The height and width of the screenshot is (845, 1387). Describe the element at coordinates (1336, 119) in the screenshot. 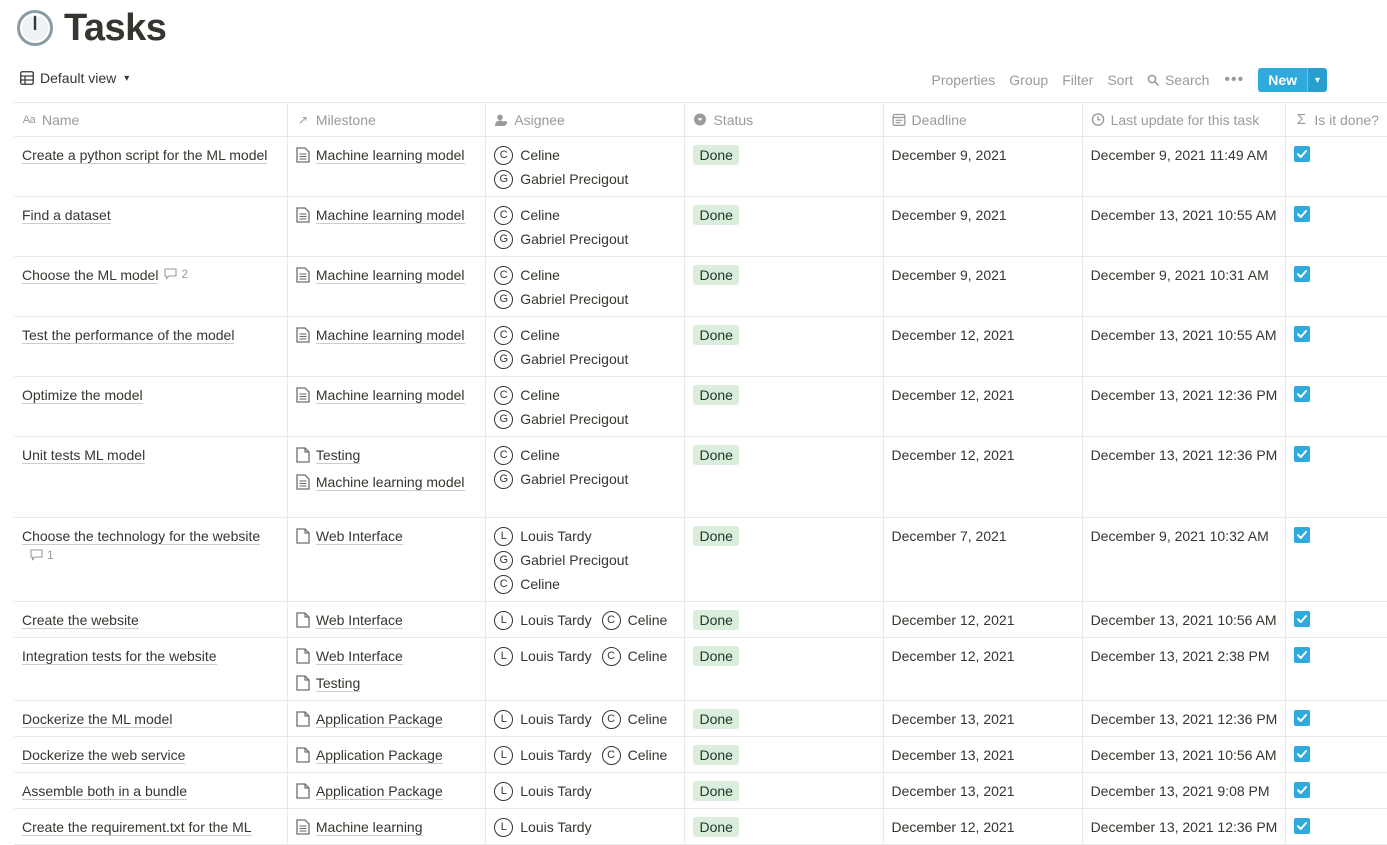

I see `column-header-is-done: Σ Is it done?` at that location.